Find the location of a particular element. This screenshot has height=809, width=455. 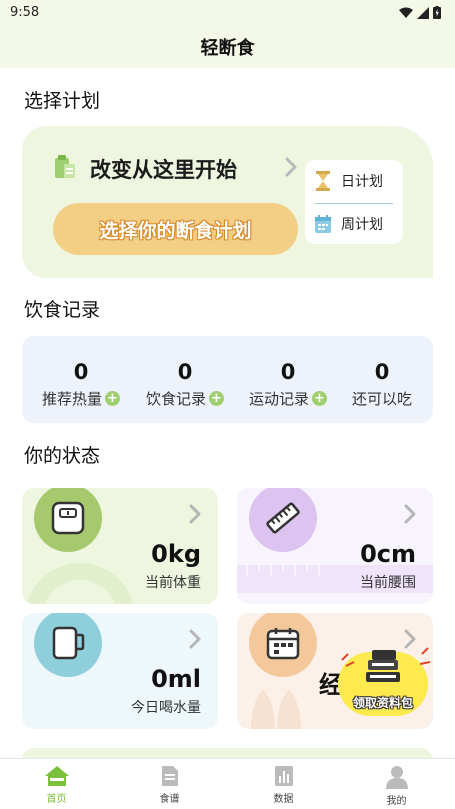

nav-data: 数据 is located at coordinates (283, 784).